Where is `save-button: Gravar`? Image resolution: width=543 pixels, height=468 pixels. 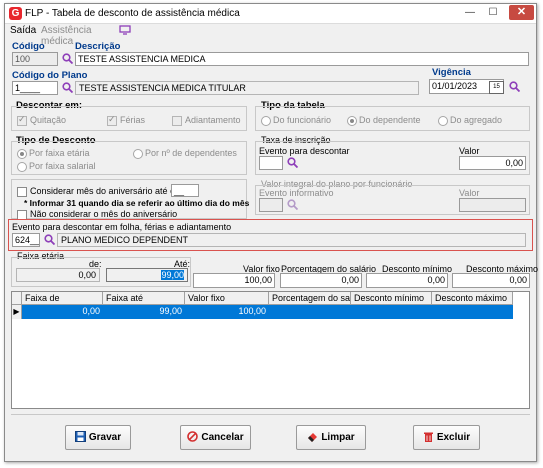 save-button: Gravar is located at coordinates (98, 437).